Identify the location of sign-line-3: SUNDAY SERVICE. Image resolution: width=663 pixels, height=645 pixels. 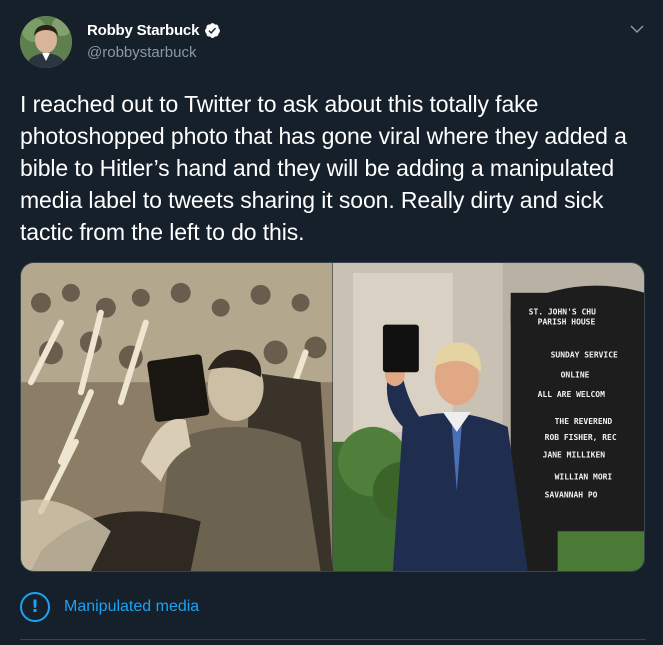
(583, 354).